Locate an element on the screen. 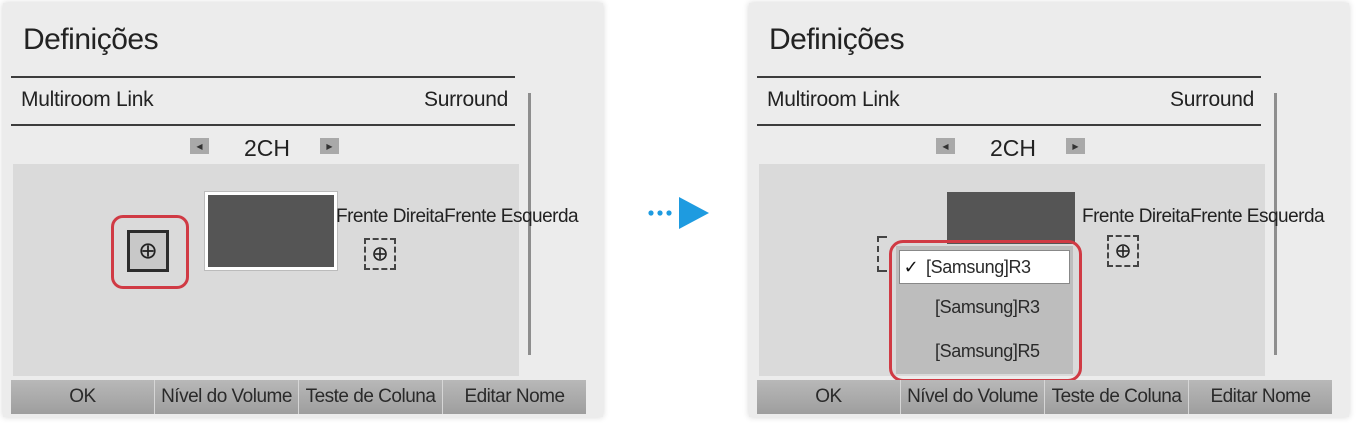 The image size is (1359, 423). check-icon: ✓ is located at coordinates (911, 266).